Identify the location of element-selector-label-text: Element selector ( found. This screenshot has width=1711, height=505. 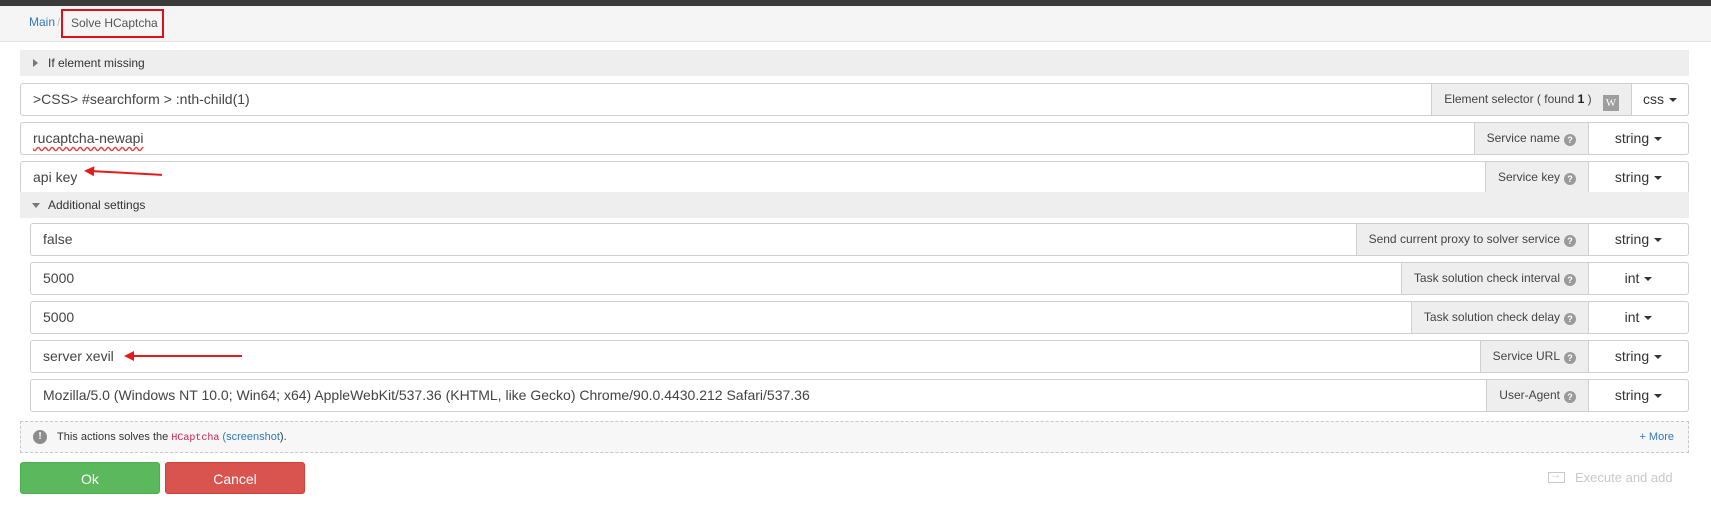
(1509, 99).